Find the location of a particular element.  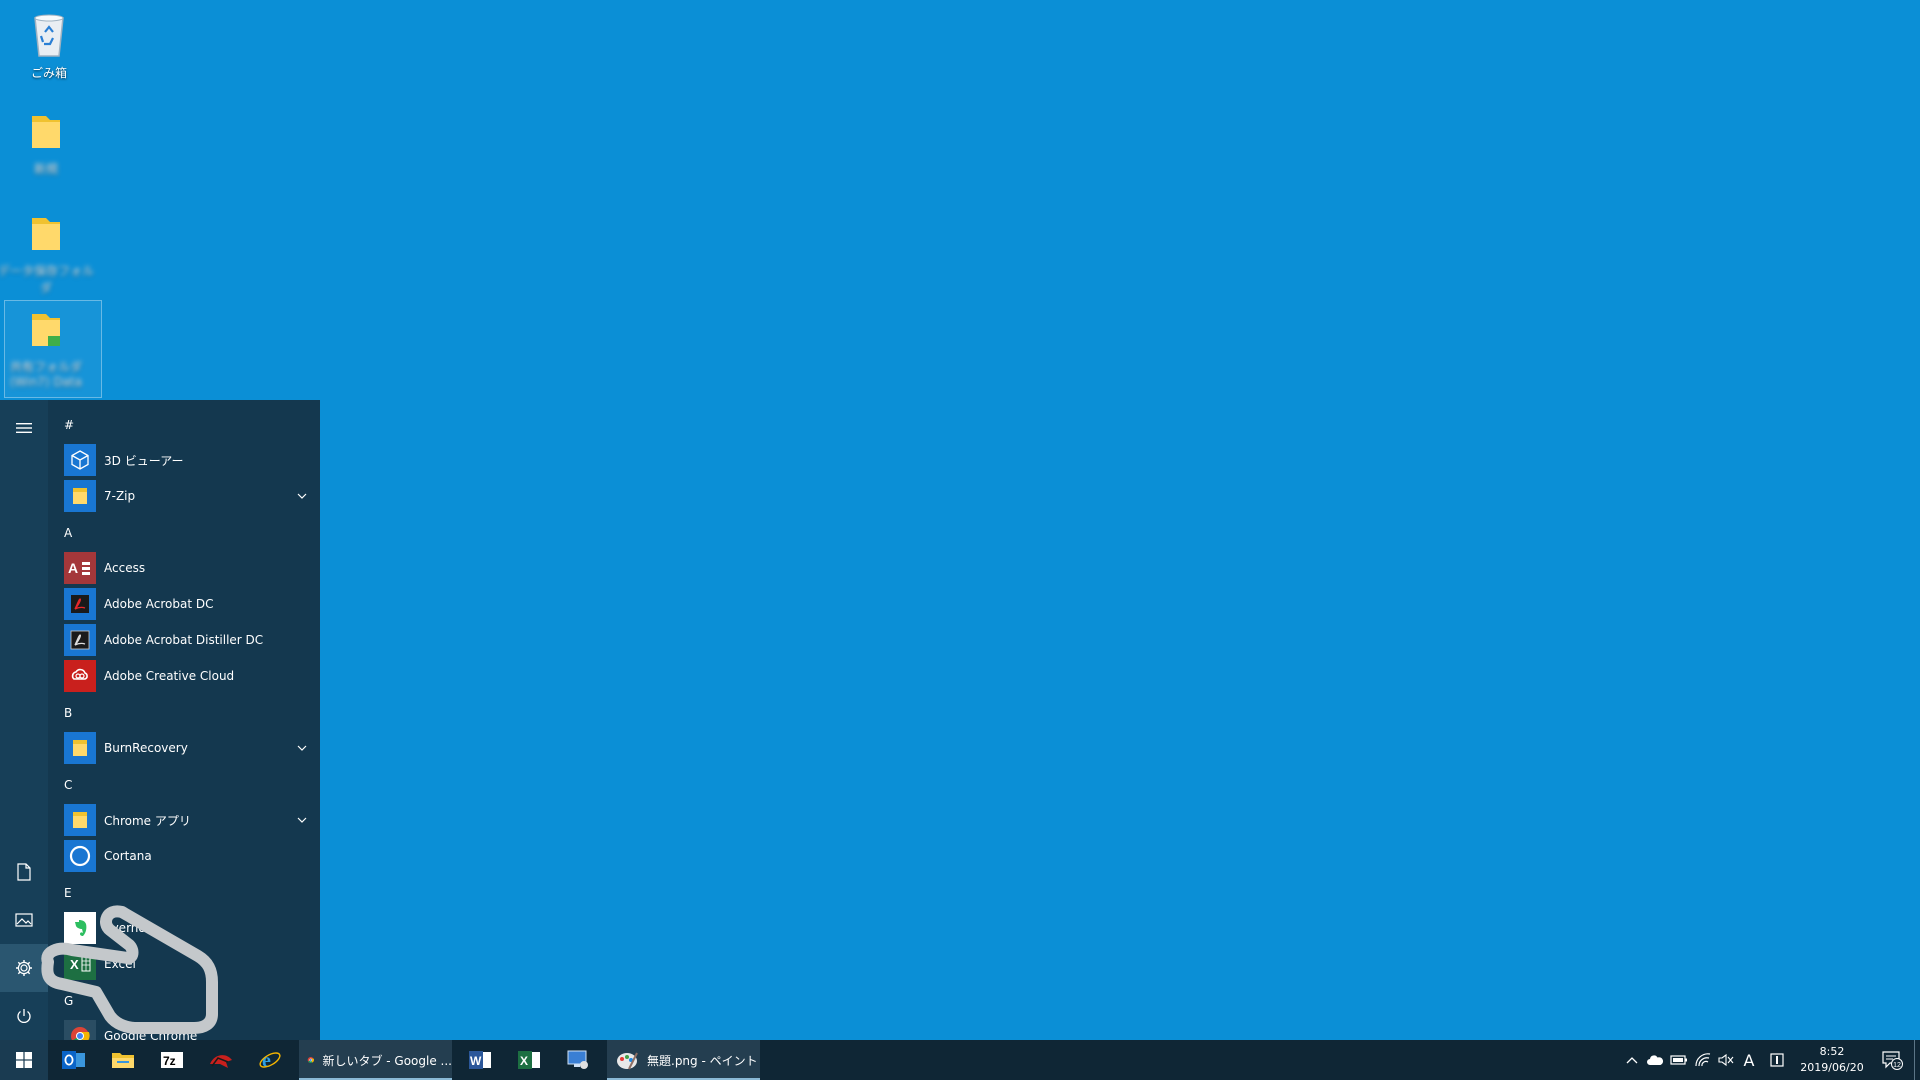

power-icon is located at coordinates (24, 1016).